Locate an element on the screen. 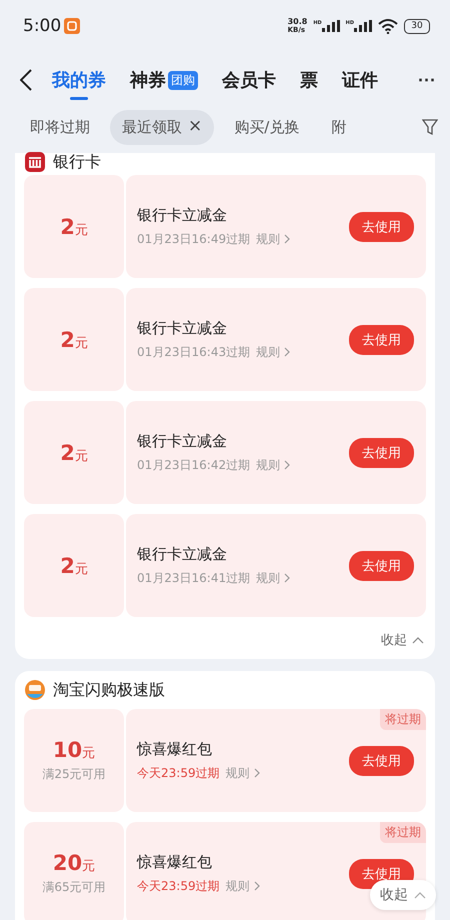  expiry-time: 01月23日16:49过期 is located at coordinates (193, 239).